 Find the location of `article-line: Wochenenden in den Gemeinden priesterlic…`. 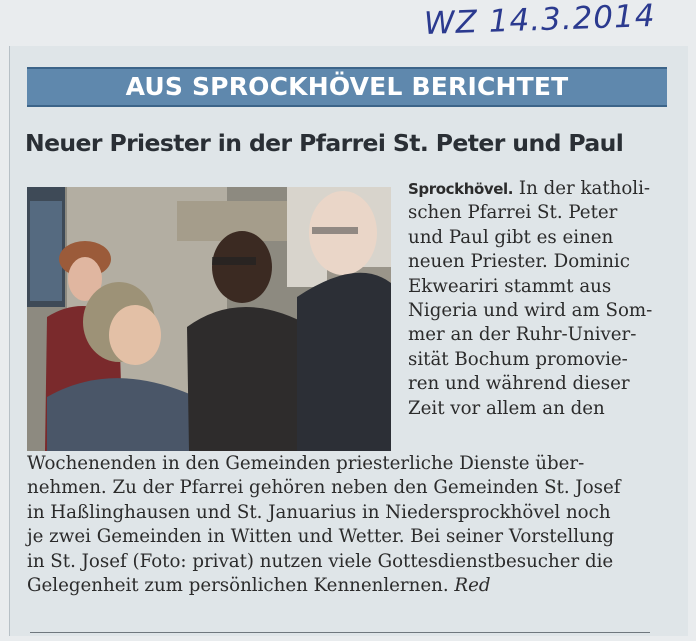

article-line: Wochenenden in den Gemeinden priesterlic… is located at coordinates (306, 463).